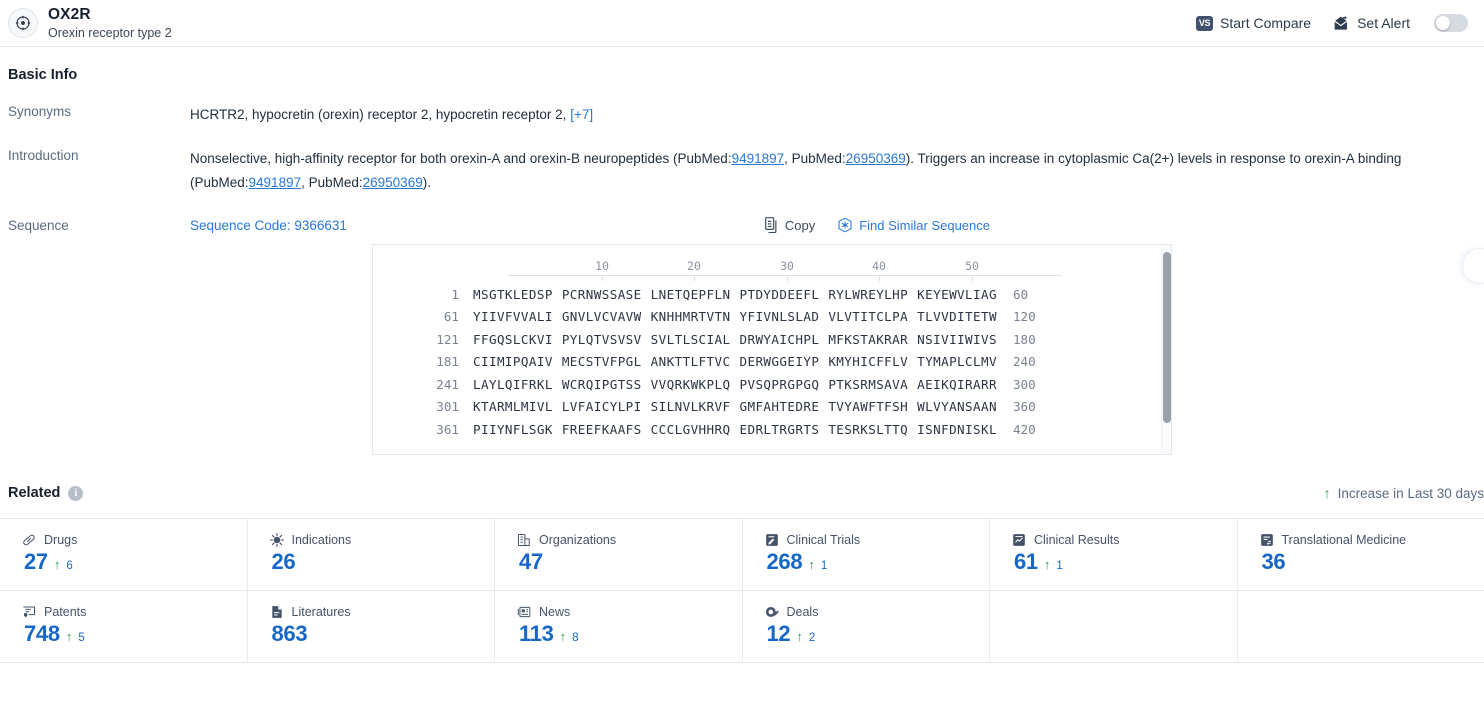  Describe the element at coordinates (779, 384) in the screenshot. I see `sequence-chunk: PVSQPRGPGQ` at that location.